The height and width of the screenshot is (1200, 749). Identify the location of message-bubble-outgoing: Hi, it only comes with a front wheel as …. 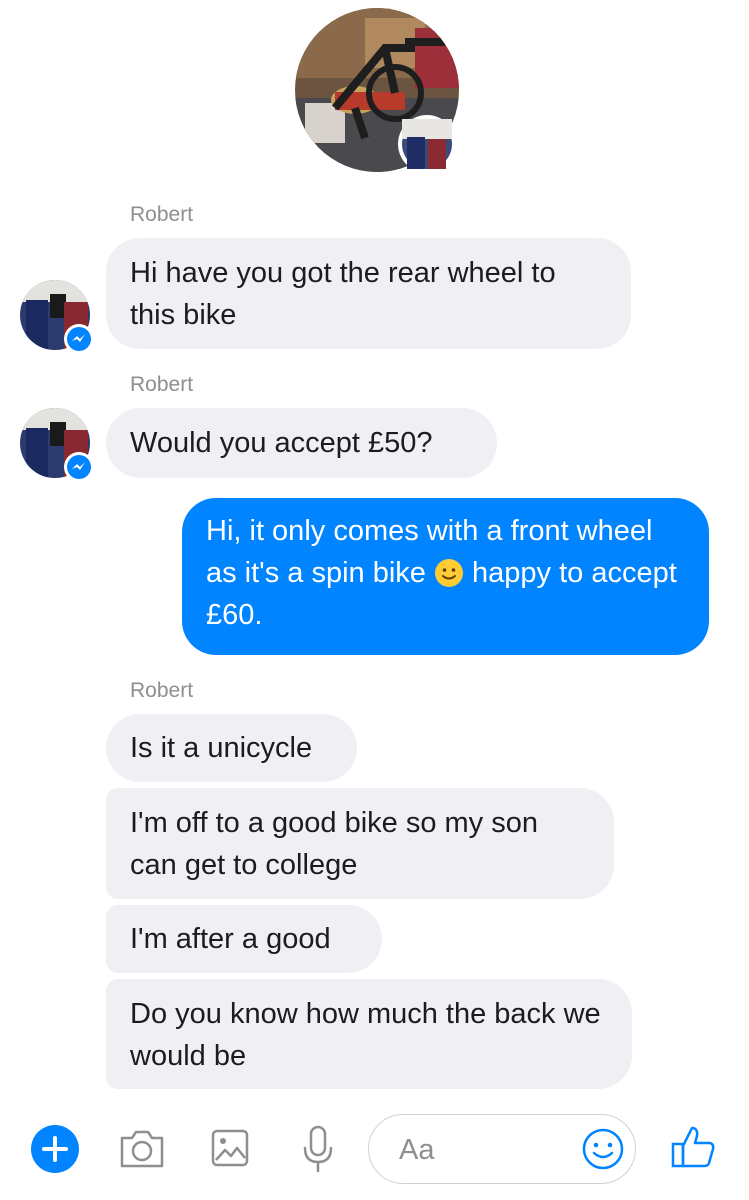
(445, 576).